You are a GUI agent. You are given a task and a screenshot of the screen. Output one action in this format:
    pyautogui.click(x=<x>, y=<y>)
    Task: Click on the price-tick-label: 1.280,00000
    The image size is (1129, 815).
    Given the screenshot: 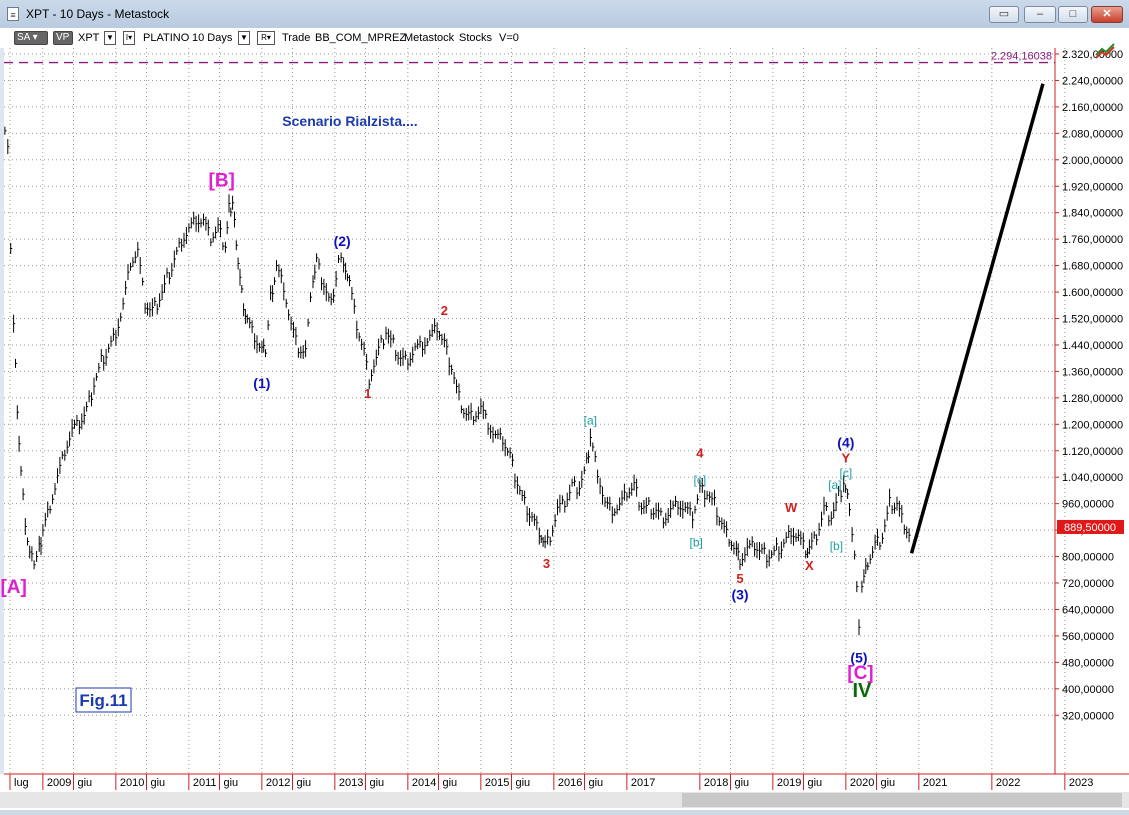 What is the action you would take?
    pyautogui.click(x=1092, y=399)
    